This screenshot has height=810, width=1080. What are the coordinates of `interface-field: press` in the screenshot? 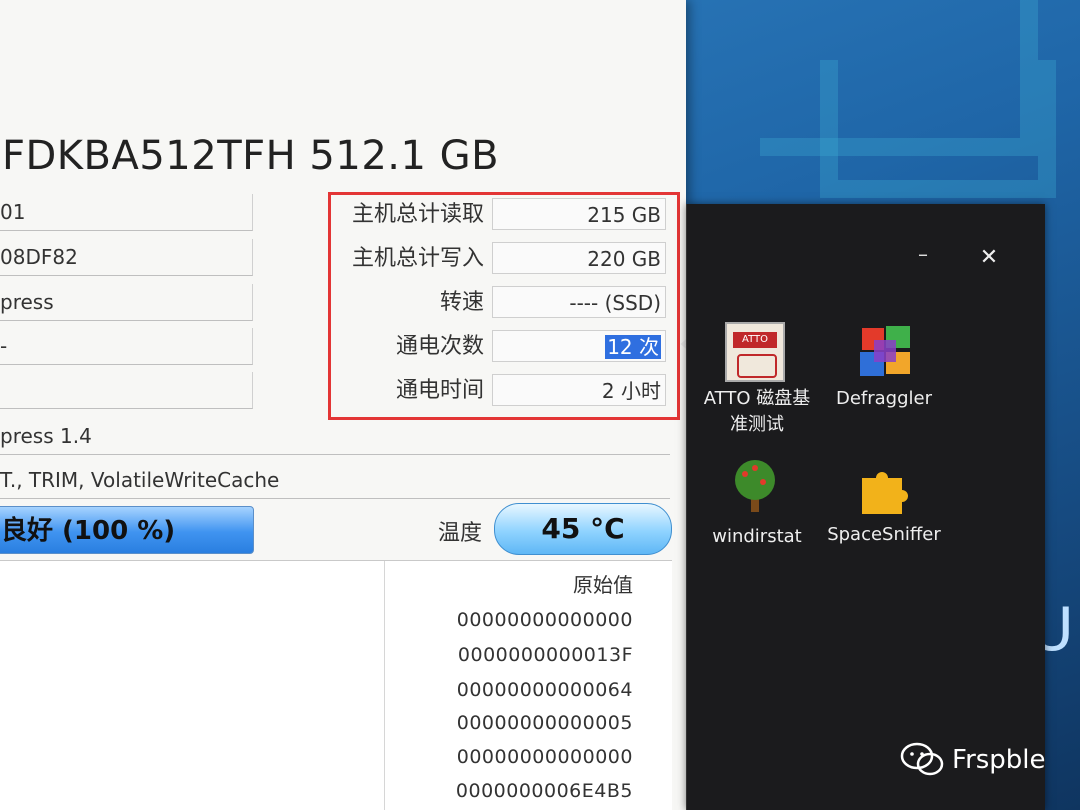 It's located at (126, 302).